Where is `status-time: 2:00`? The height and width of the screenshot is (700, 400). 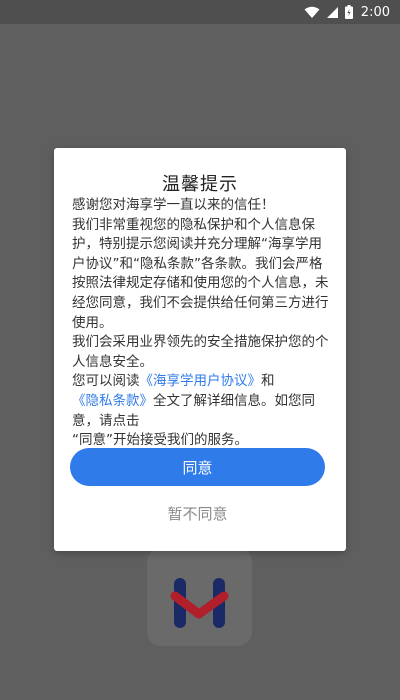 status-time: 2:00 is located at coordinates (375, 12).